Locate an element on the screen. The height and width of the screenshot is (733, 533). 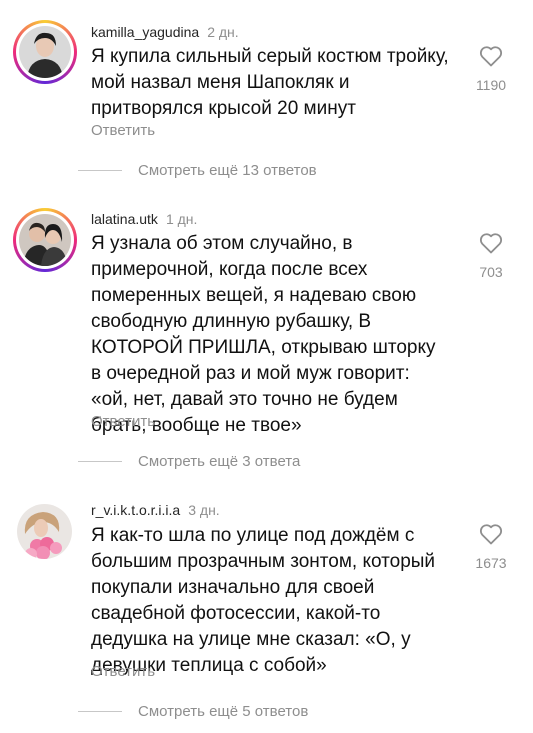
comment-meta: lalatina.utk 1 дн. is located at coordinates (144, 219).